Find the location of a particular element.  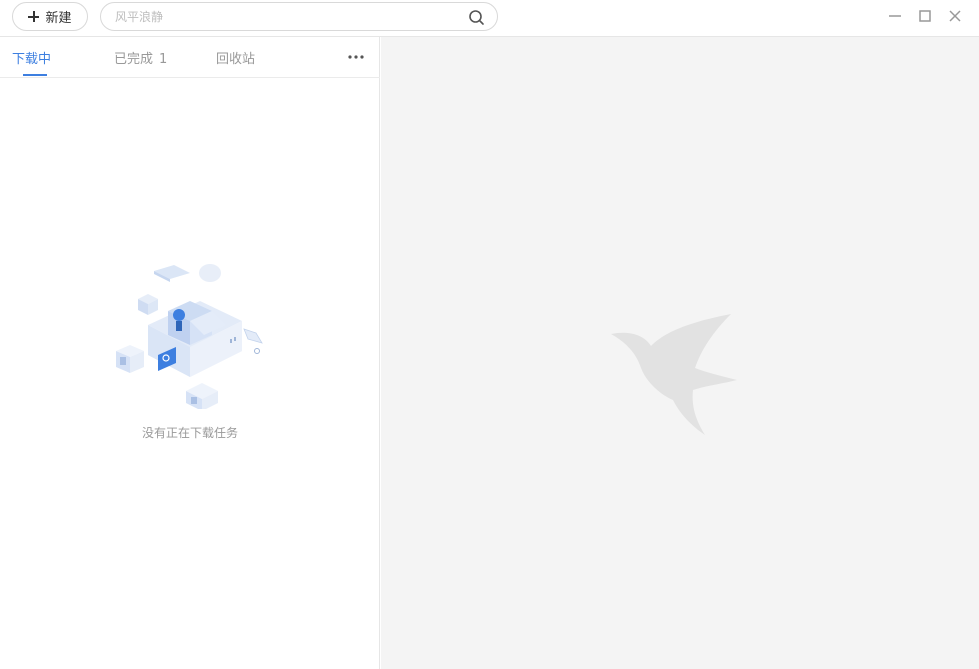

search-icon is located at coordinates (476, 17).